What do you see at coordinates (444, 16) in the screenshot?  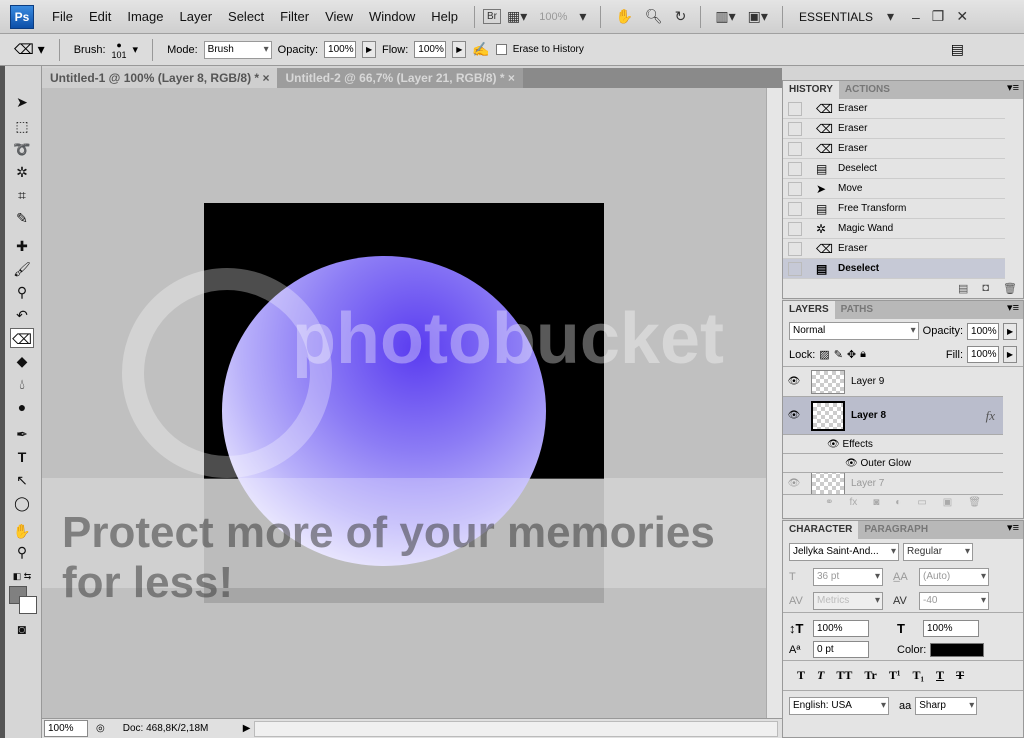 I see `menu-help: Help` at bounding box center [444, 16].